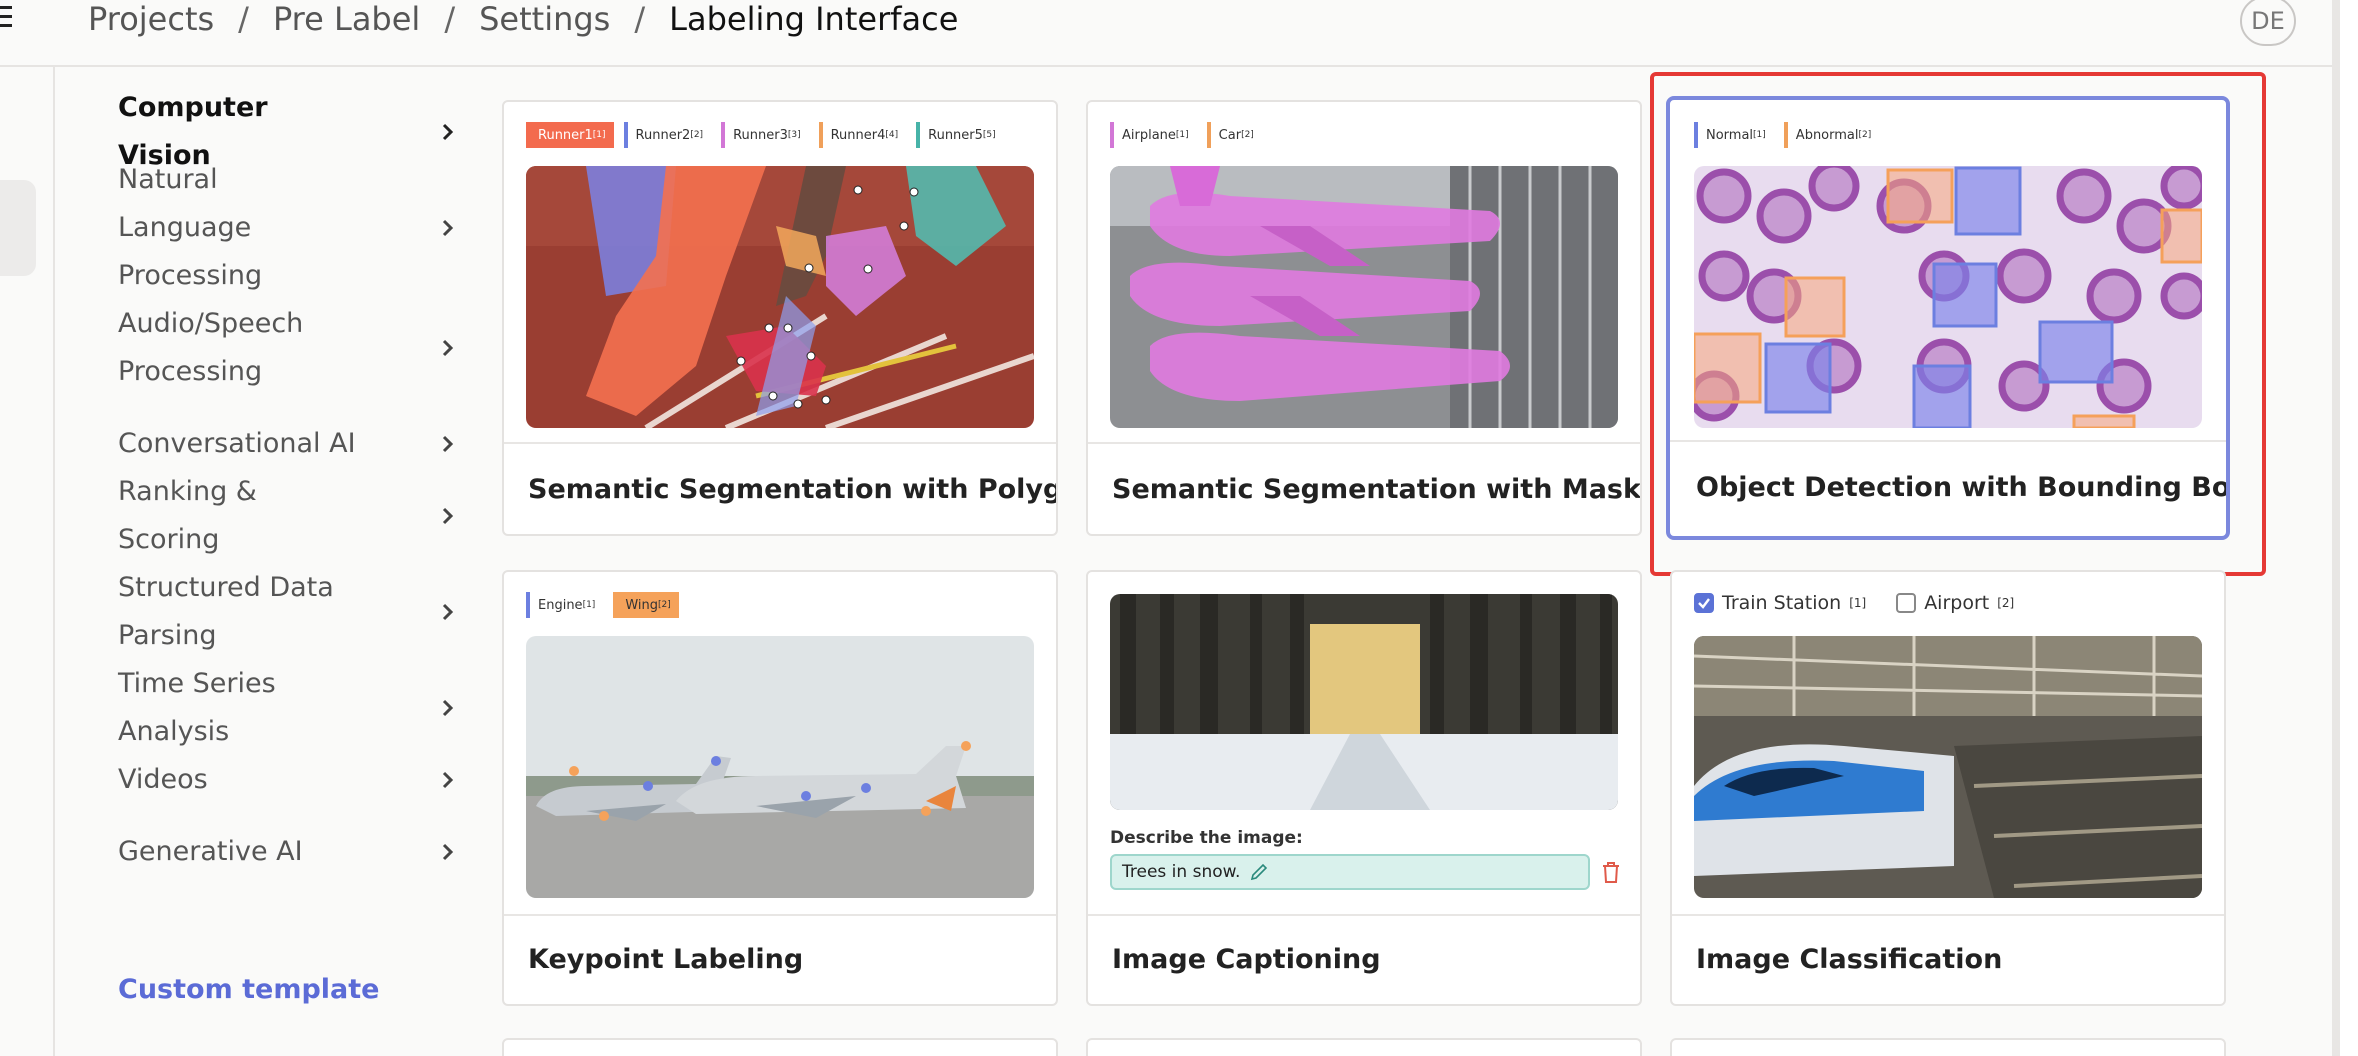 This screenshot has height=1056, width=2358. What do you see at coordinates (237, 443) in the screenshot?
I see `sidebar-item-label: Conversational AI` at bounding box center [237, 443].